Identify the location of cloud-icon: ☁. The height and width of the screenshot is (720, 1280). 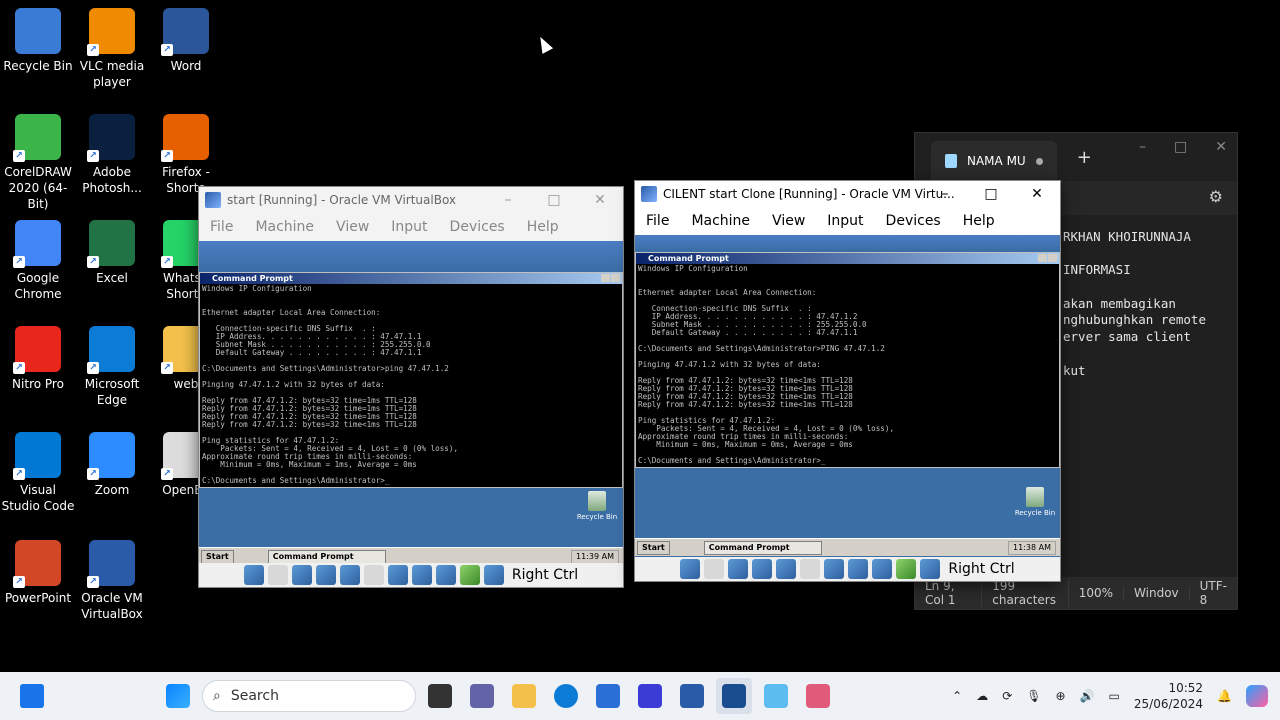
(982, 696).